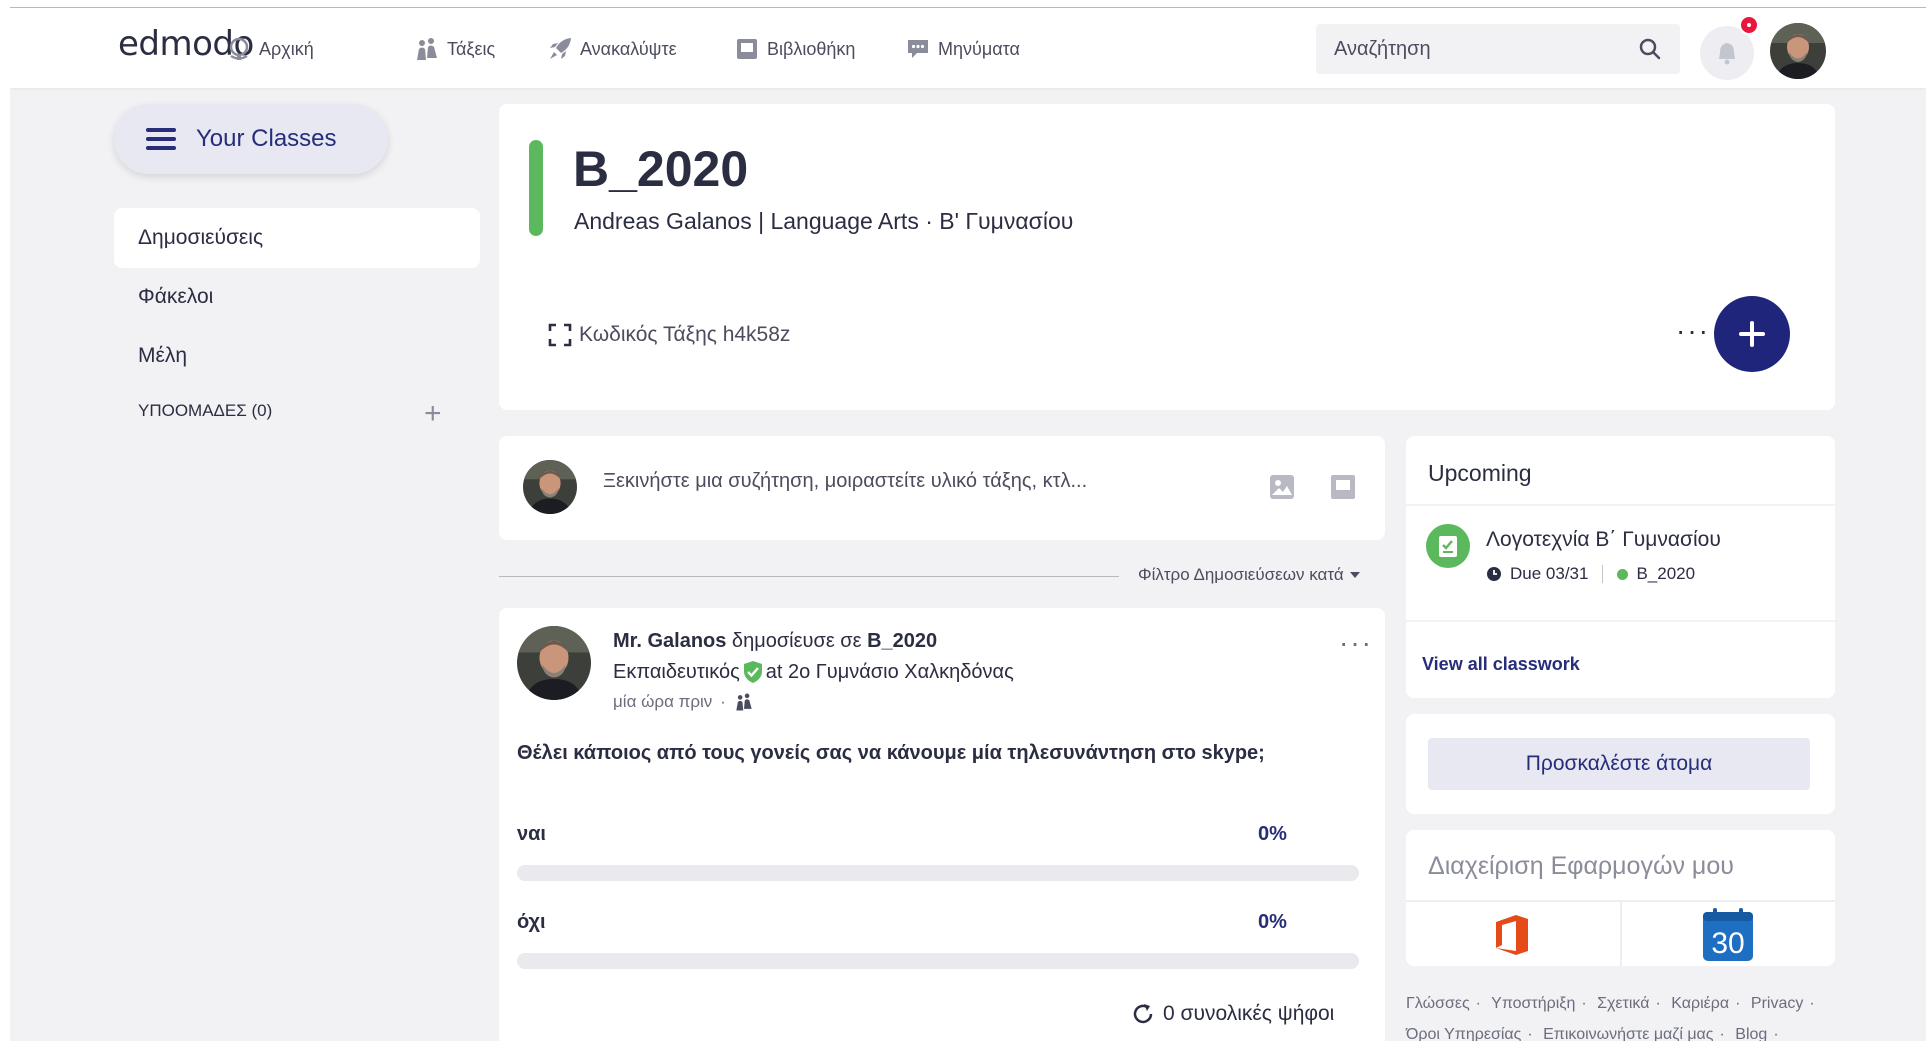  I want to click on post-author-name: Mr. Galanos, so click(669, 641).